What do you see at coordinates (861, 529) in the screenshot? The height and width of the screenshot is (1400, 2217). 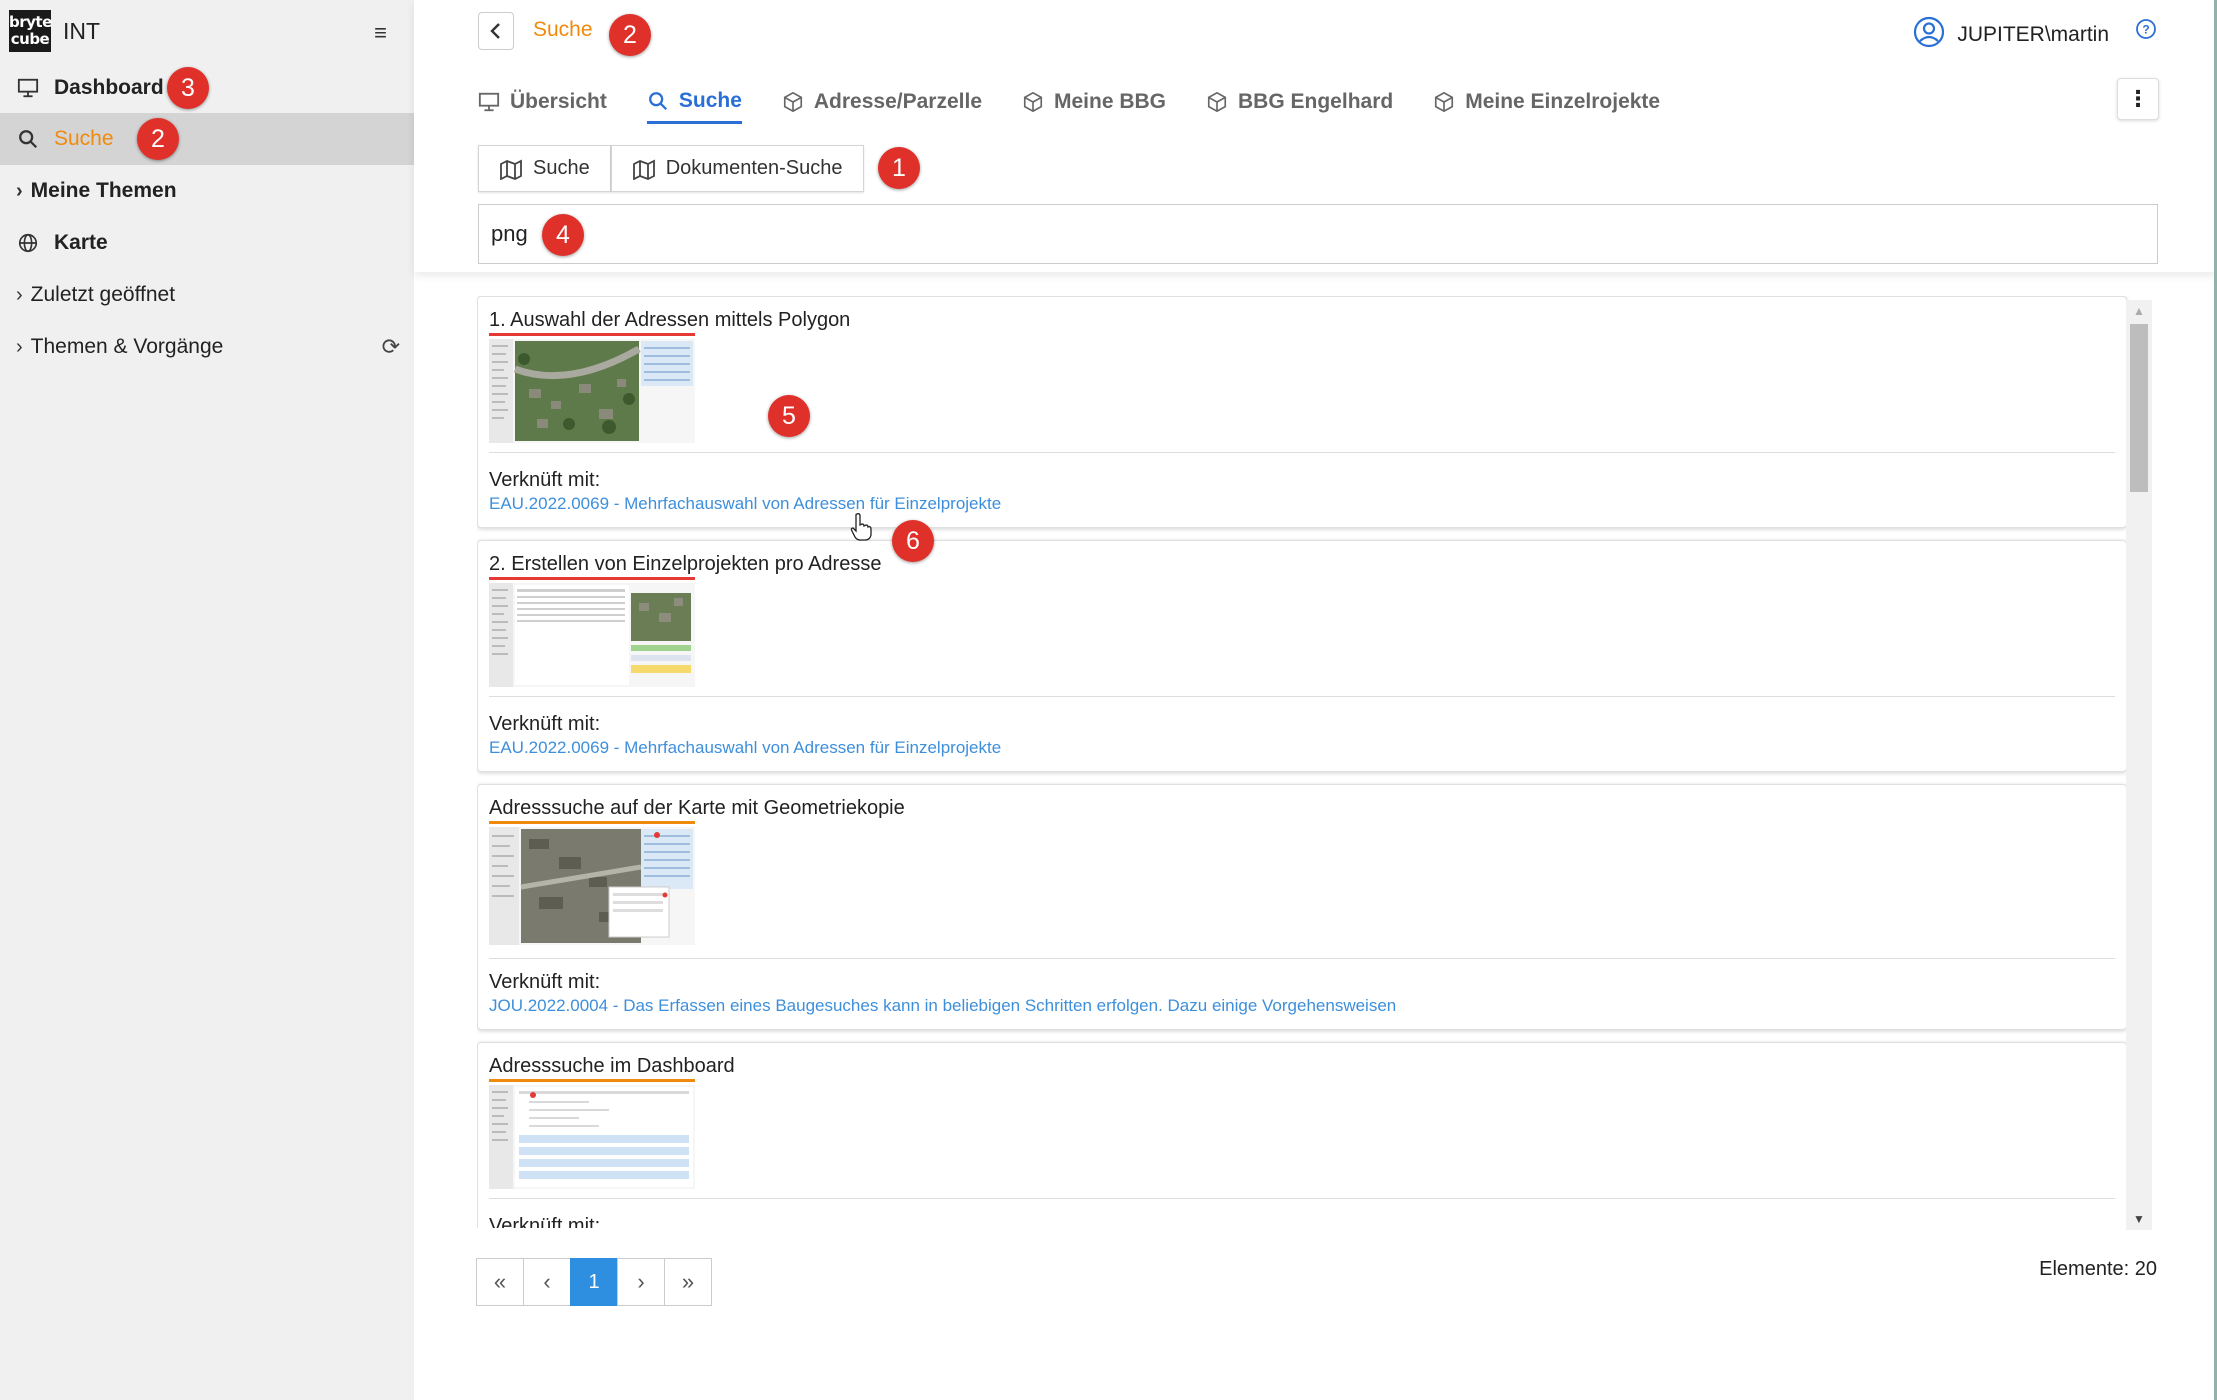 I see `hand-cursor-icon` at bounding box center [861, 529].